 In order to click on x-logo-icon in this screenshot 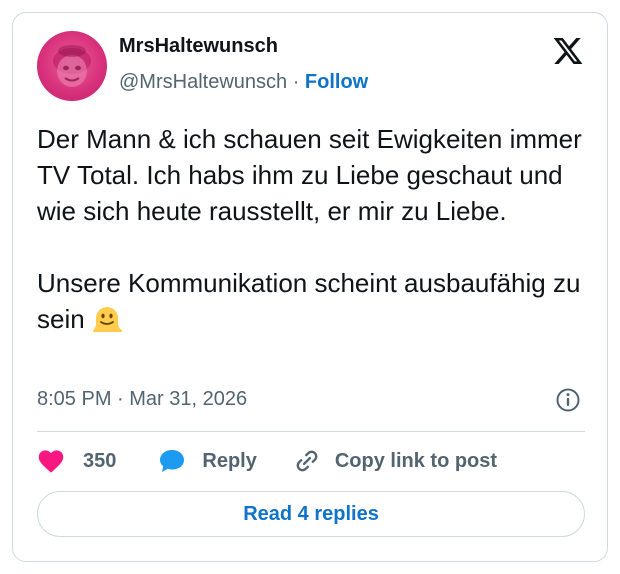, I will do `click(568, 51)`.